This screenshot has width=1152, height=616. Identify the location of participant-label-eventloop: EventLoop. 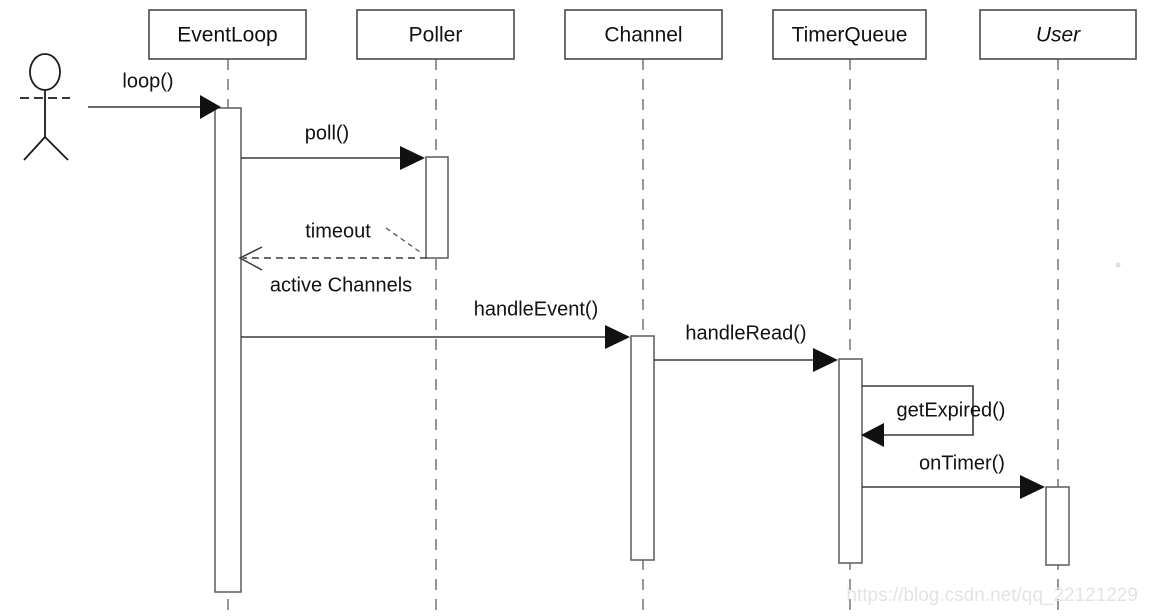
(227, 35).